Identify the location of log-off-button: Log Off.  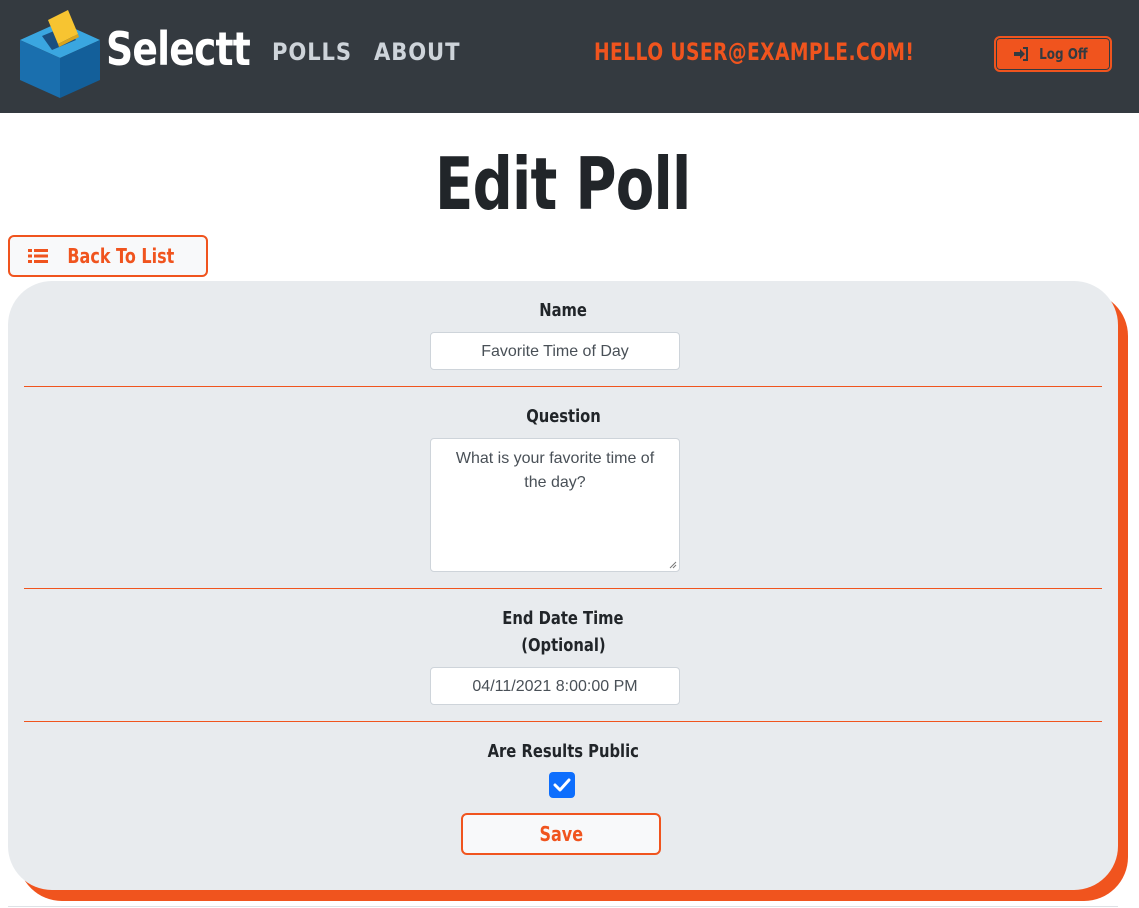
(1053, 54).